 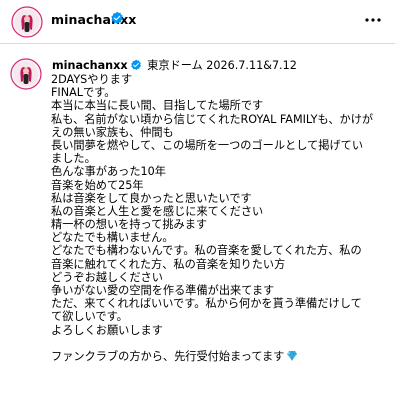 I want to click on caption-line: どうぞお越しください, so click(x=107, y=277).